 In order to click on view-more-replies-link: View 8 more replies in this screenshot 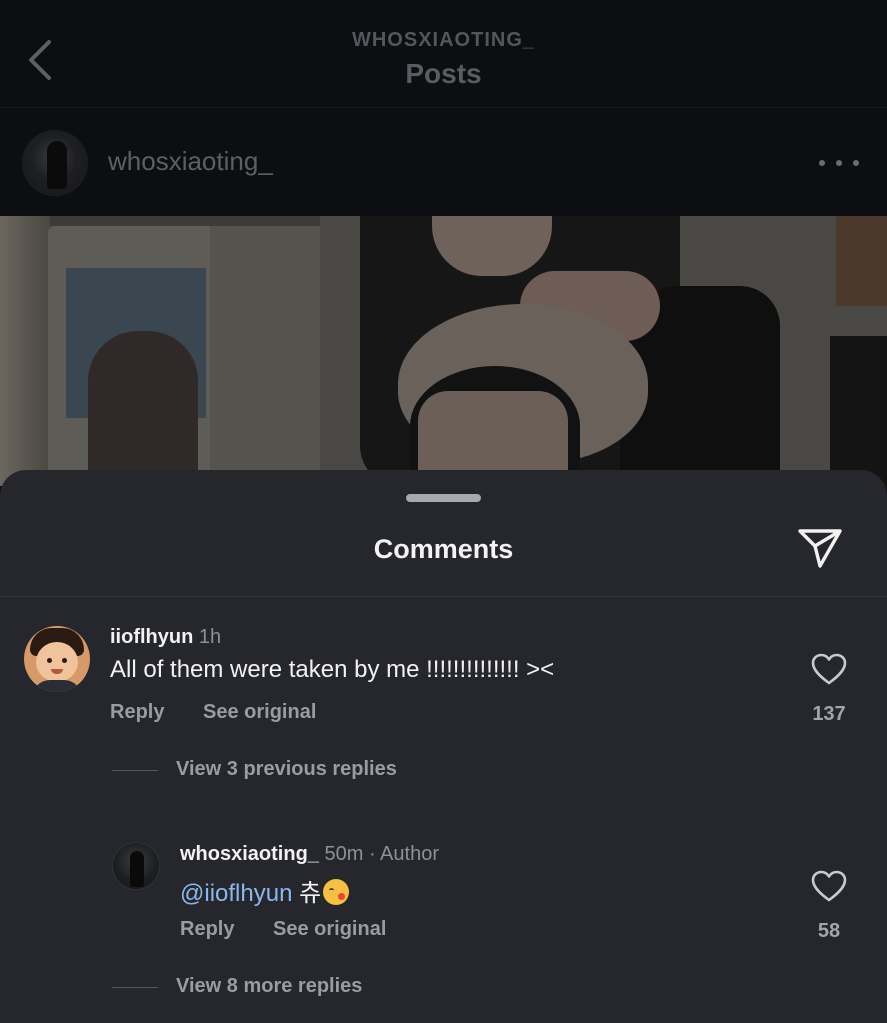, I will do `click(269, 986)`.